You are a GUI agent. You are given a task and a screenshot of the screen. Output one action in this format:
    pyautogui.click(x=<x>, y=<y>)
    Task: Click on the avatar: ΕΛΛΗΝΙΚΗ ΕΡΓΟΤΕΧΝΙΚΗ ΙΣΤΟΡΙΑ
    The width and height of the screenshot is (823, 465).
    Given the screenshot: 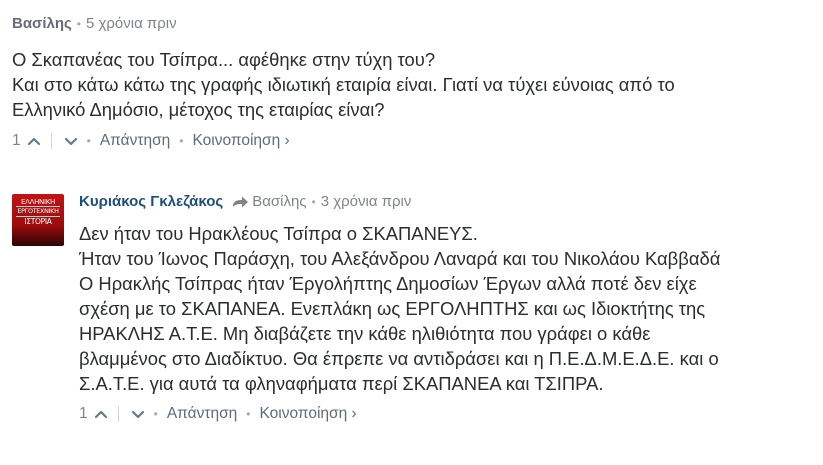 What is the action you would take?
    pyautogui.click(x=38, y=220)
    